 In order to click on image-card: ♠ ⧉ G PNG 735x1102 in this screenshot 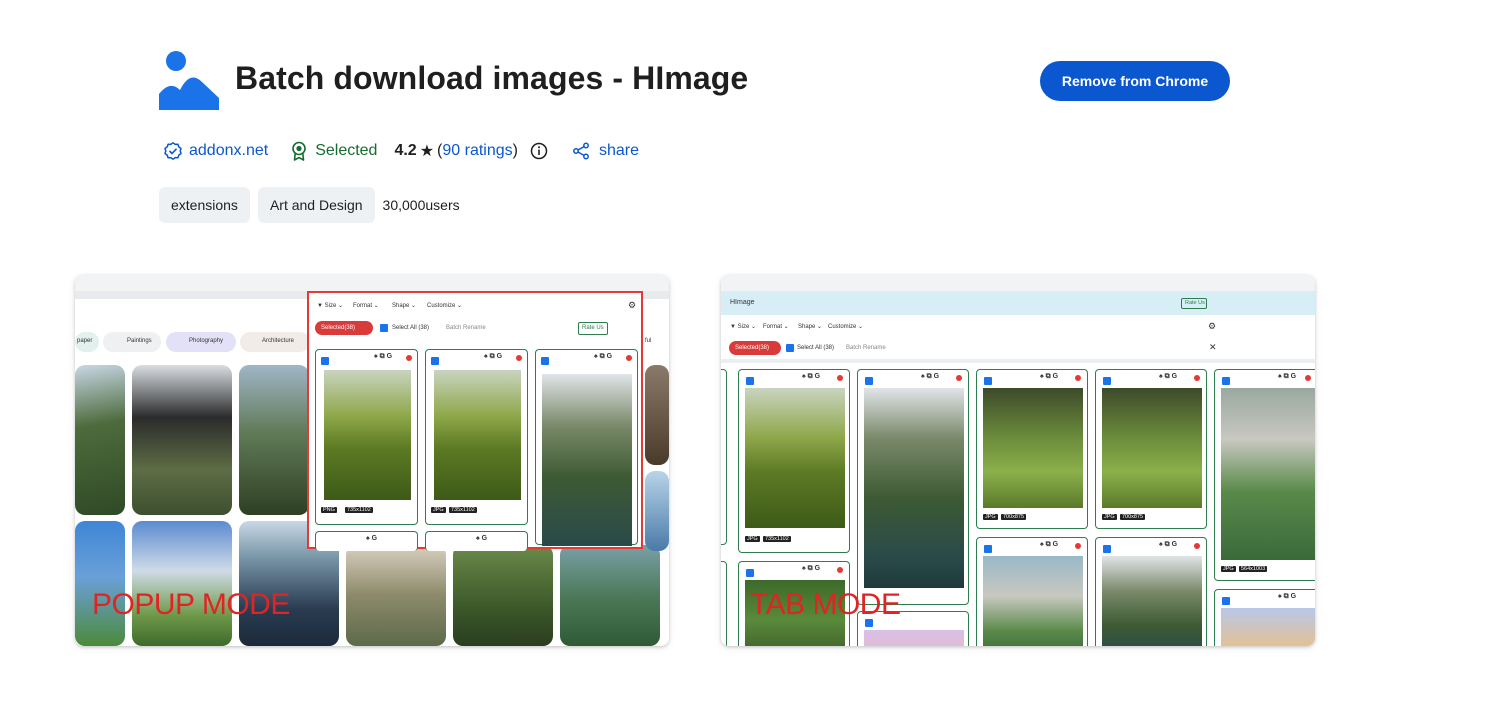, I will do `click(366, 437)`.